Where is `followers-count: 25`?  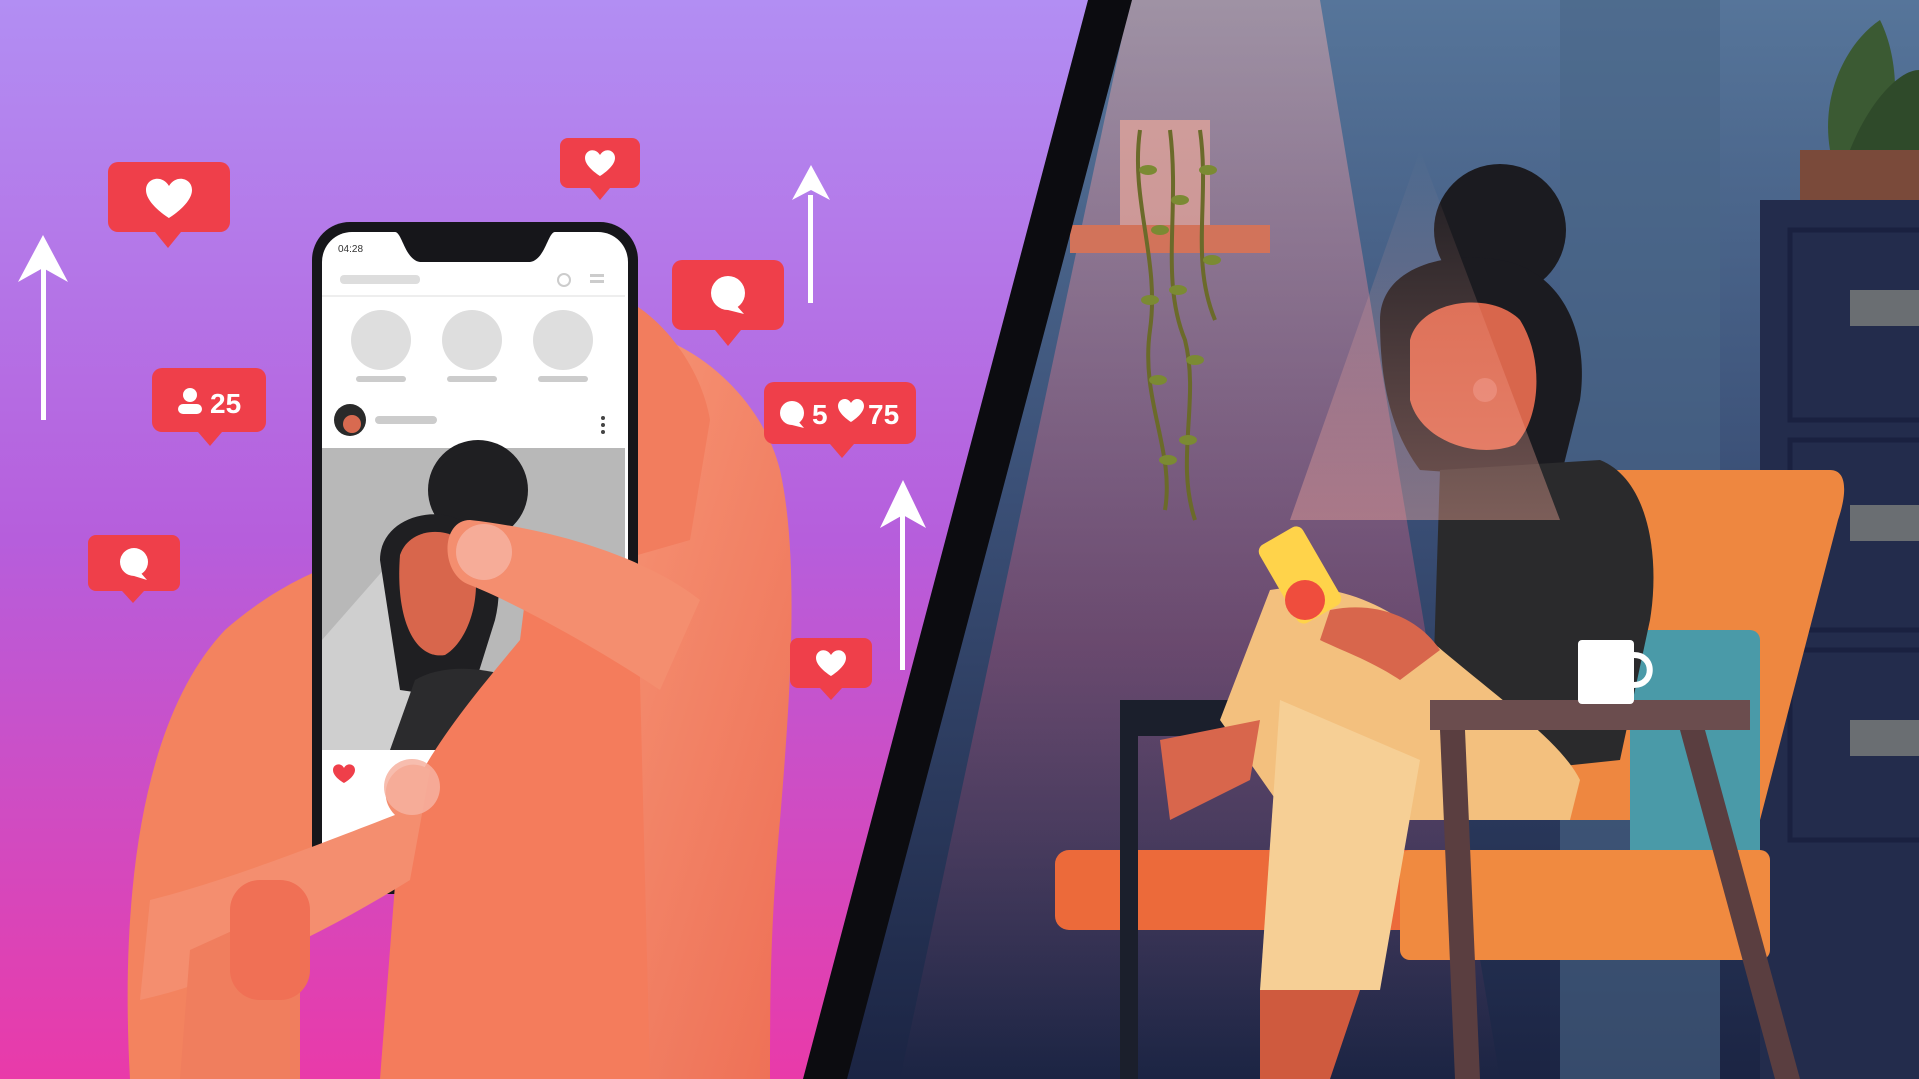
followers-count: 25 is located at coordinates (225, 403).